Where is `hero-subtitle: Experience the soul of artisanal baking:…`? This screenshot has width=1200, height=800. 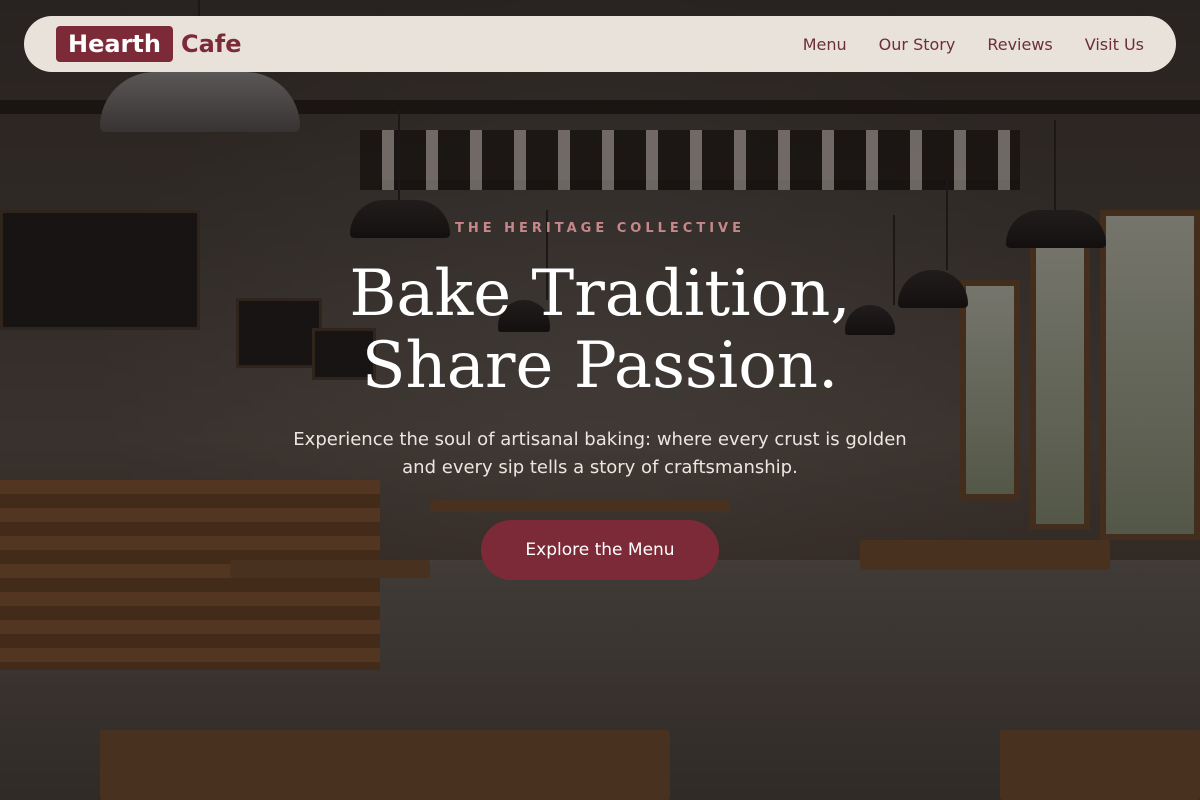 hero-subtitle: Experience the soul of artisanal baking:… is located at coordinates (600, 453).